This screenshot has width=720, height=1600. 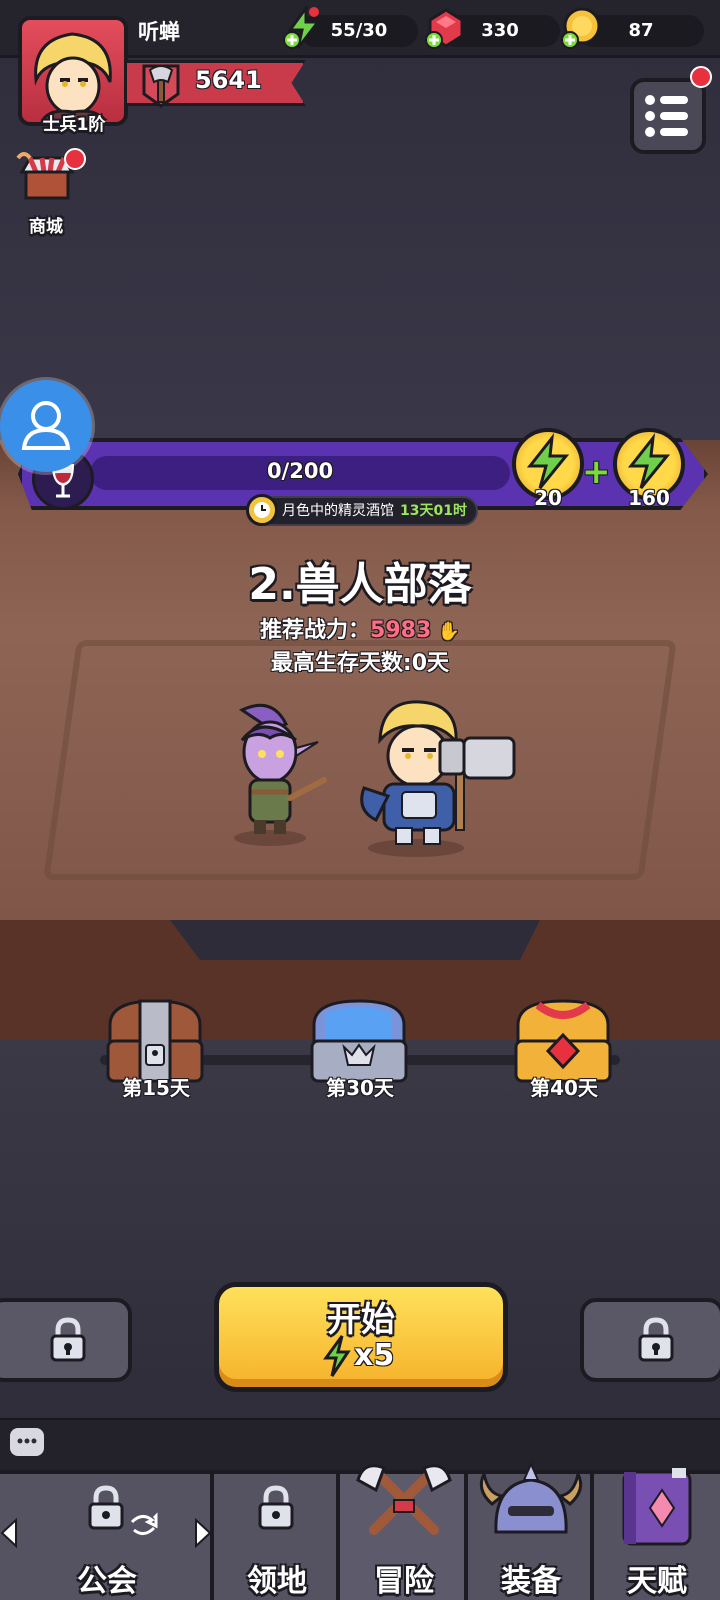 I want to click on person-icon, so click(x=46, y=425).